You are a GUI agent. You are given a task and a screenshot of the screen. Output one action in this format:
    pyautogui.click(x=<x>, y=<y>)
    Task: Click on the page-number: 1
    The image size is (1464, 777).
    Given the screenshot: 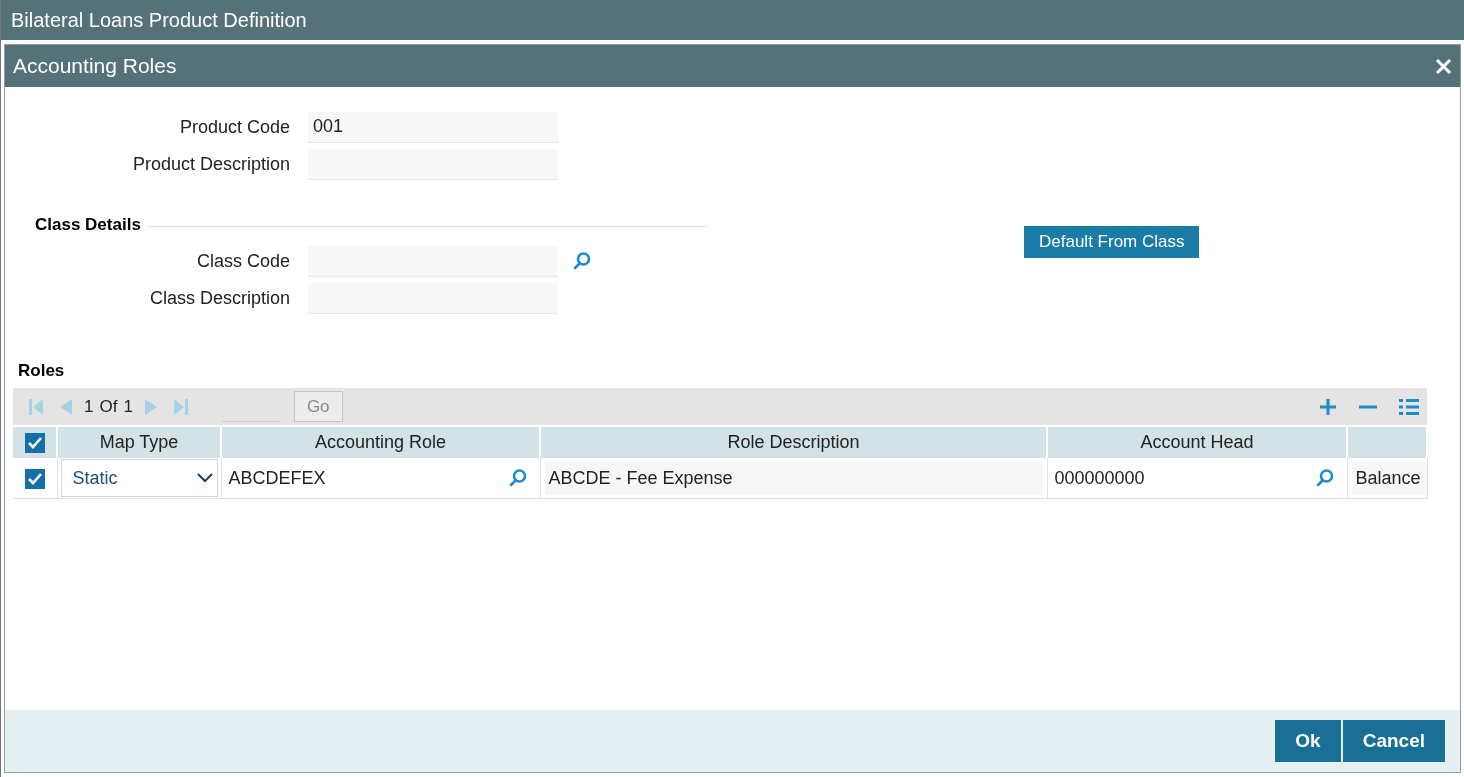 What is the action you would take?
    pyautogui.click(x=89, y=406)
    